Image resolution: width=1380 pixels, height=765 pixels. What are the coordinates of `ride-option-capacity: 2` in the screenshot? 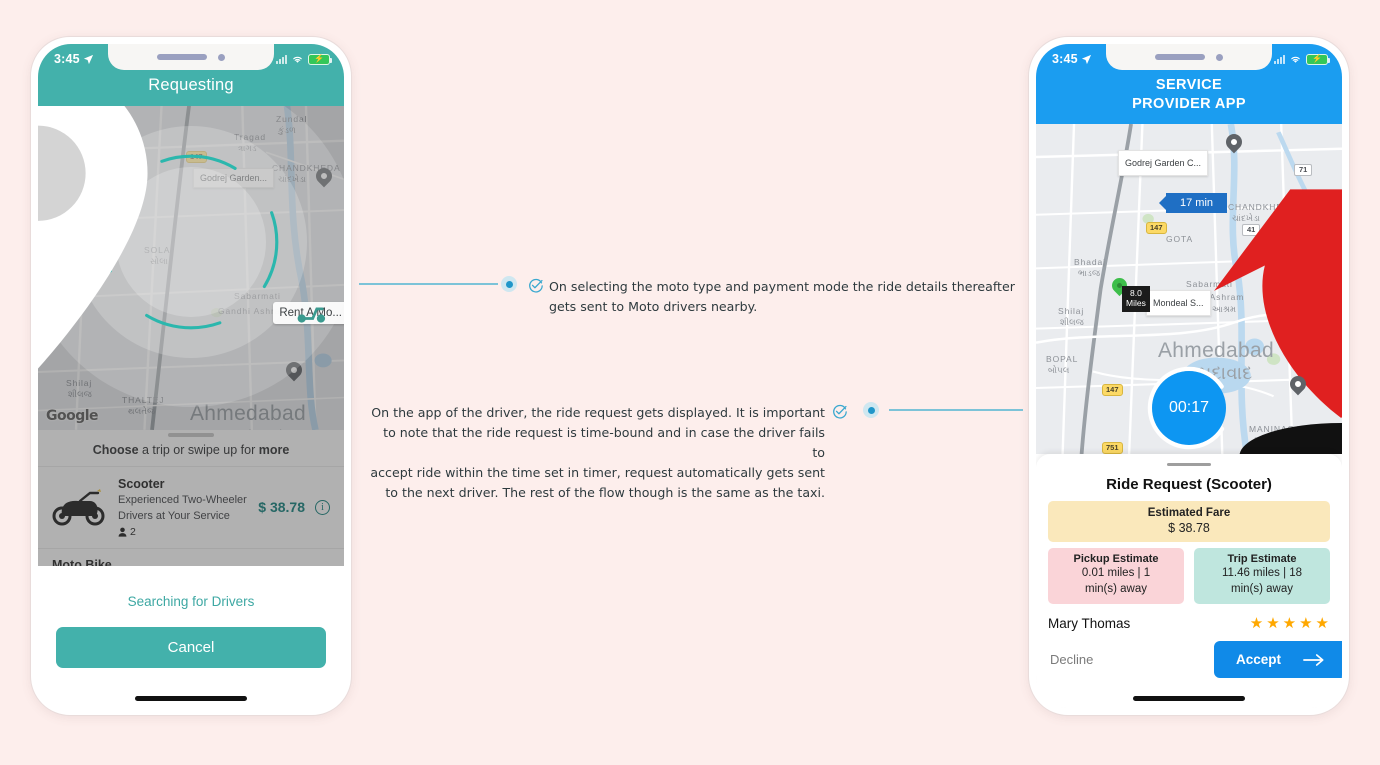 It's located at (183, 532).